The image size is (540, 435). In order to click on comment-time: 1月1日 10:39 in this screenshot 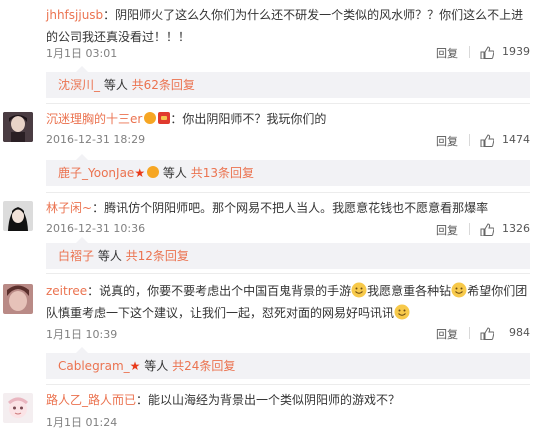, I will do `click(82, 334)`.